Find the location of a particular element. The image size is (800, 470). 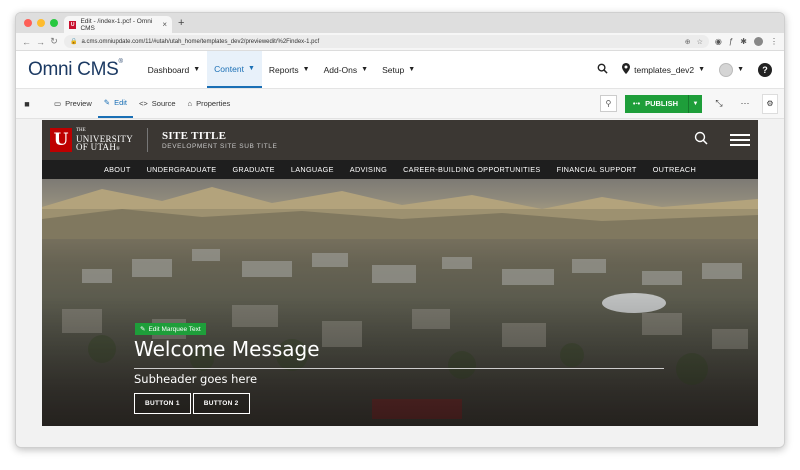

tab-properties: ⌂ Properties is located at coordinates (209, 103).